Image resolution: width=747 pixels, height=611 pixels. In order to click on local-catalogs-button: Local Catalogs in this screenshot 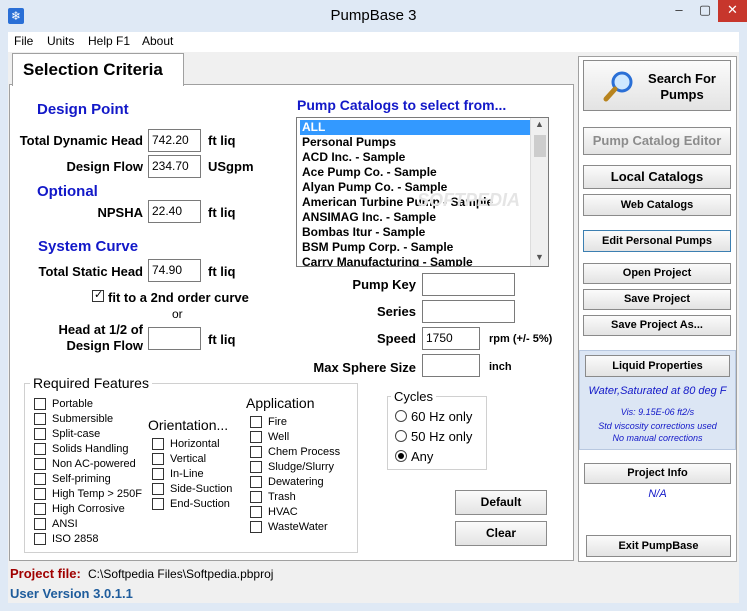, I will do `click(657, 177)`.